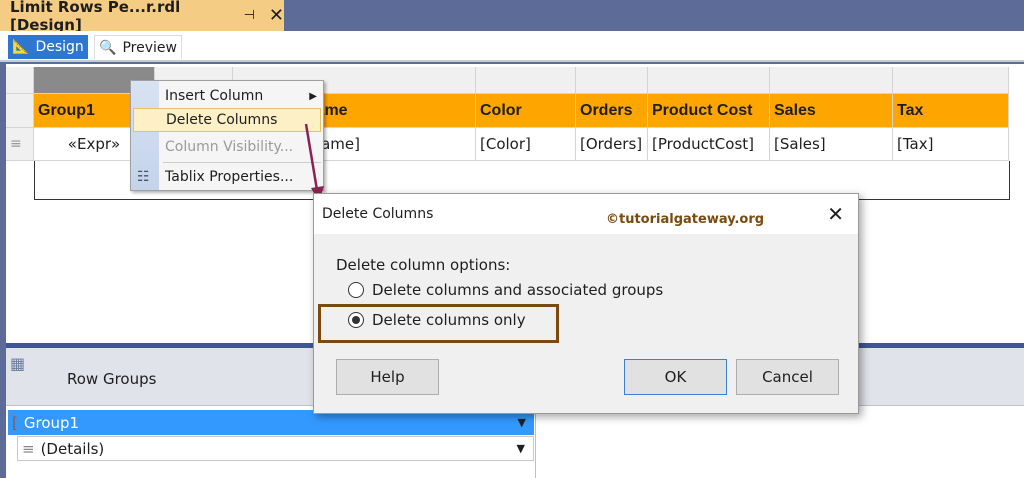  I want to click on document-title: Limit Rows Pe...r.rdl [Design], so click(95, 17).